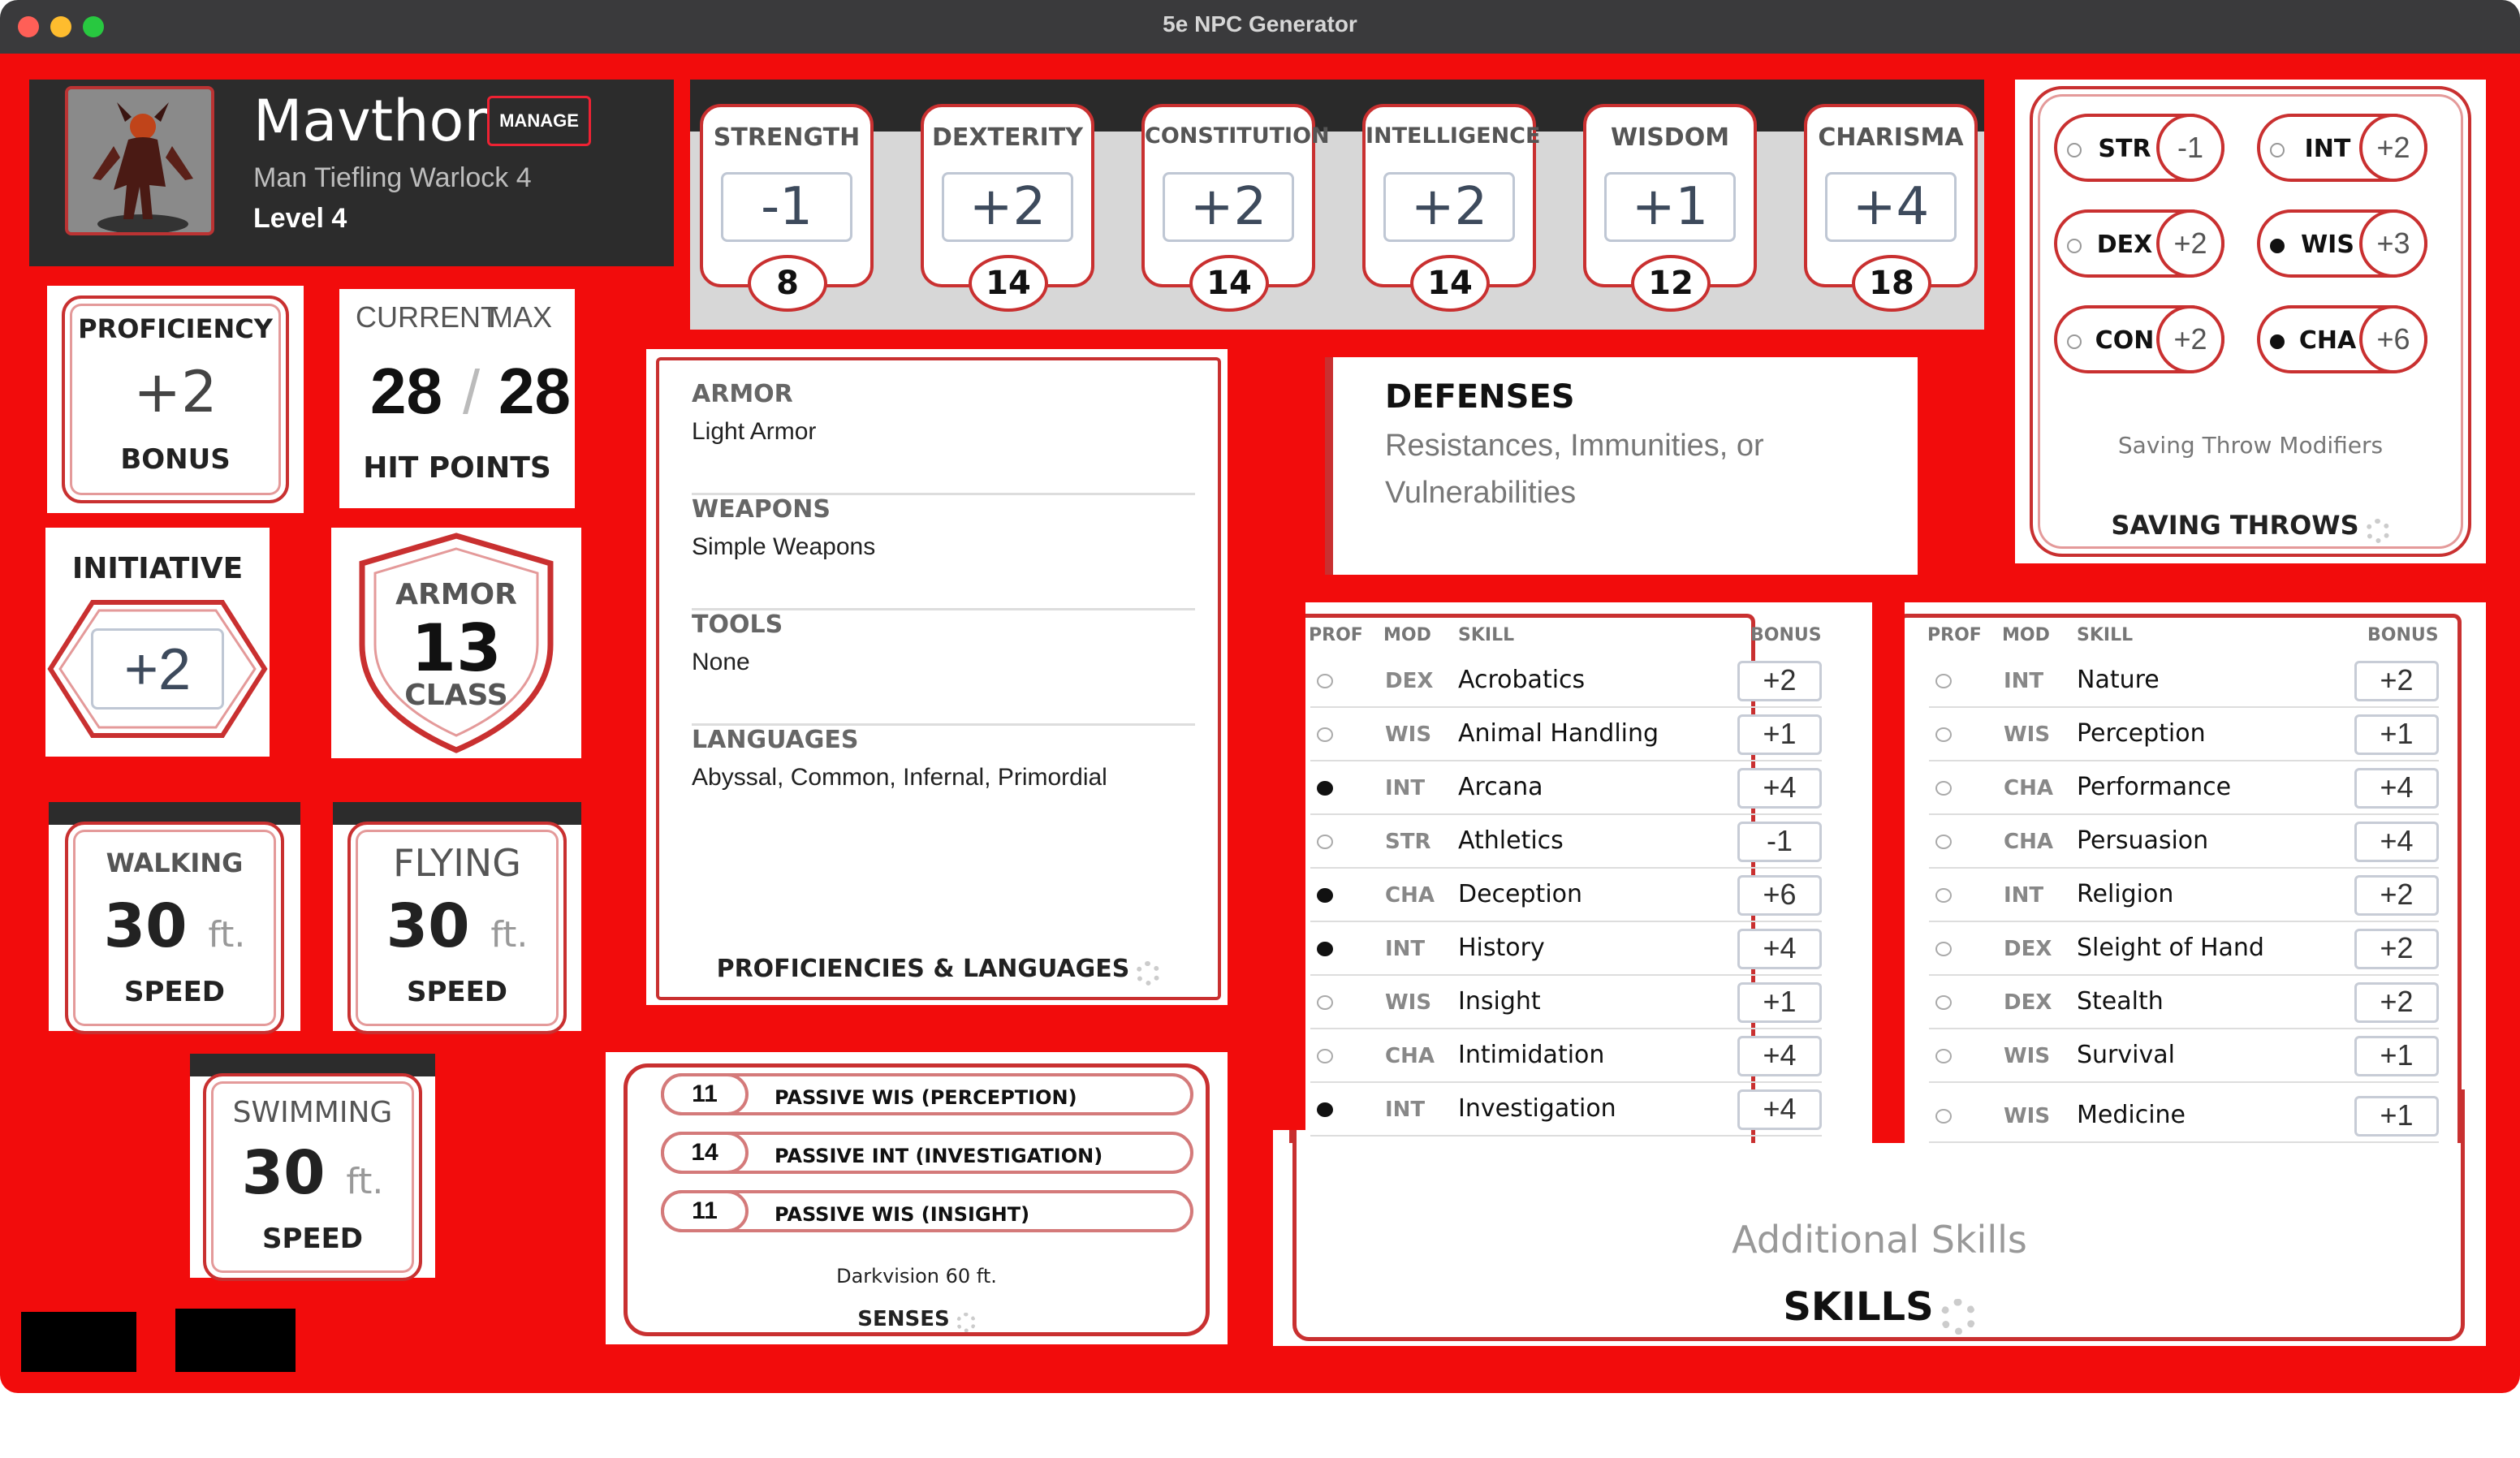 This screenshot has height=1458, width=2520. What do you see at coordinates (721, 662) in the screenshot?
I see `prof-value: None` at bounding box center [721, 662].